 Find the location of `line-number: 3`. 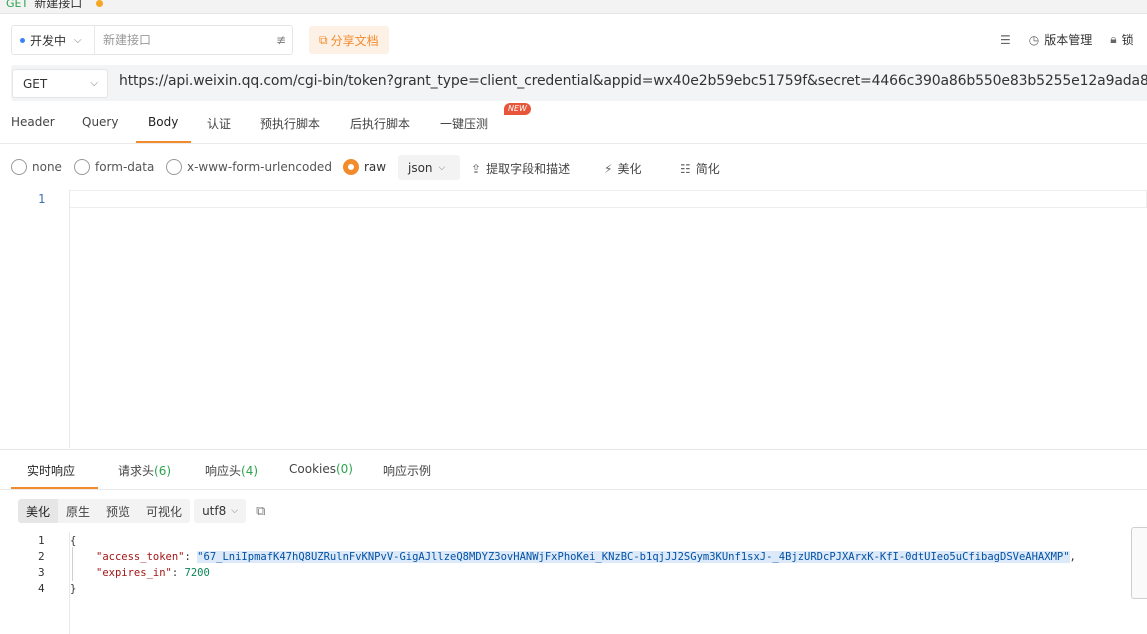

line-number: 3 is located at coordinates (41, 572).